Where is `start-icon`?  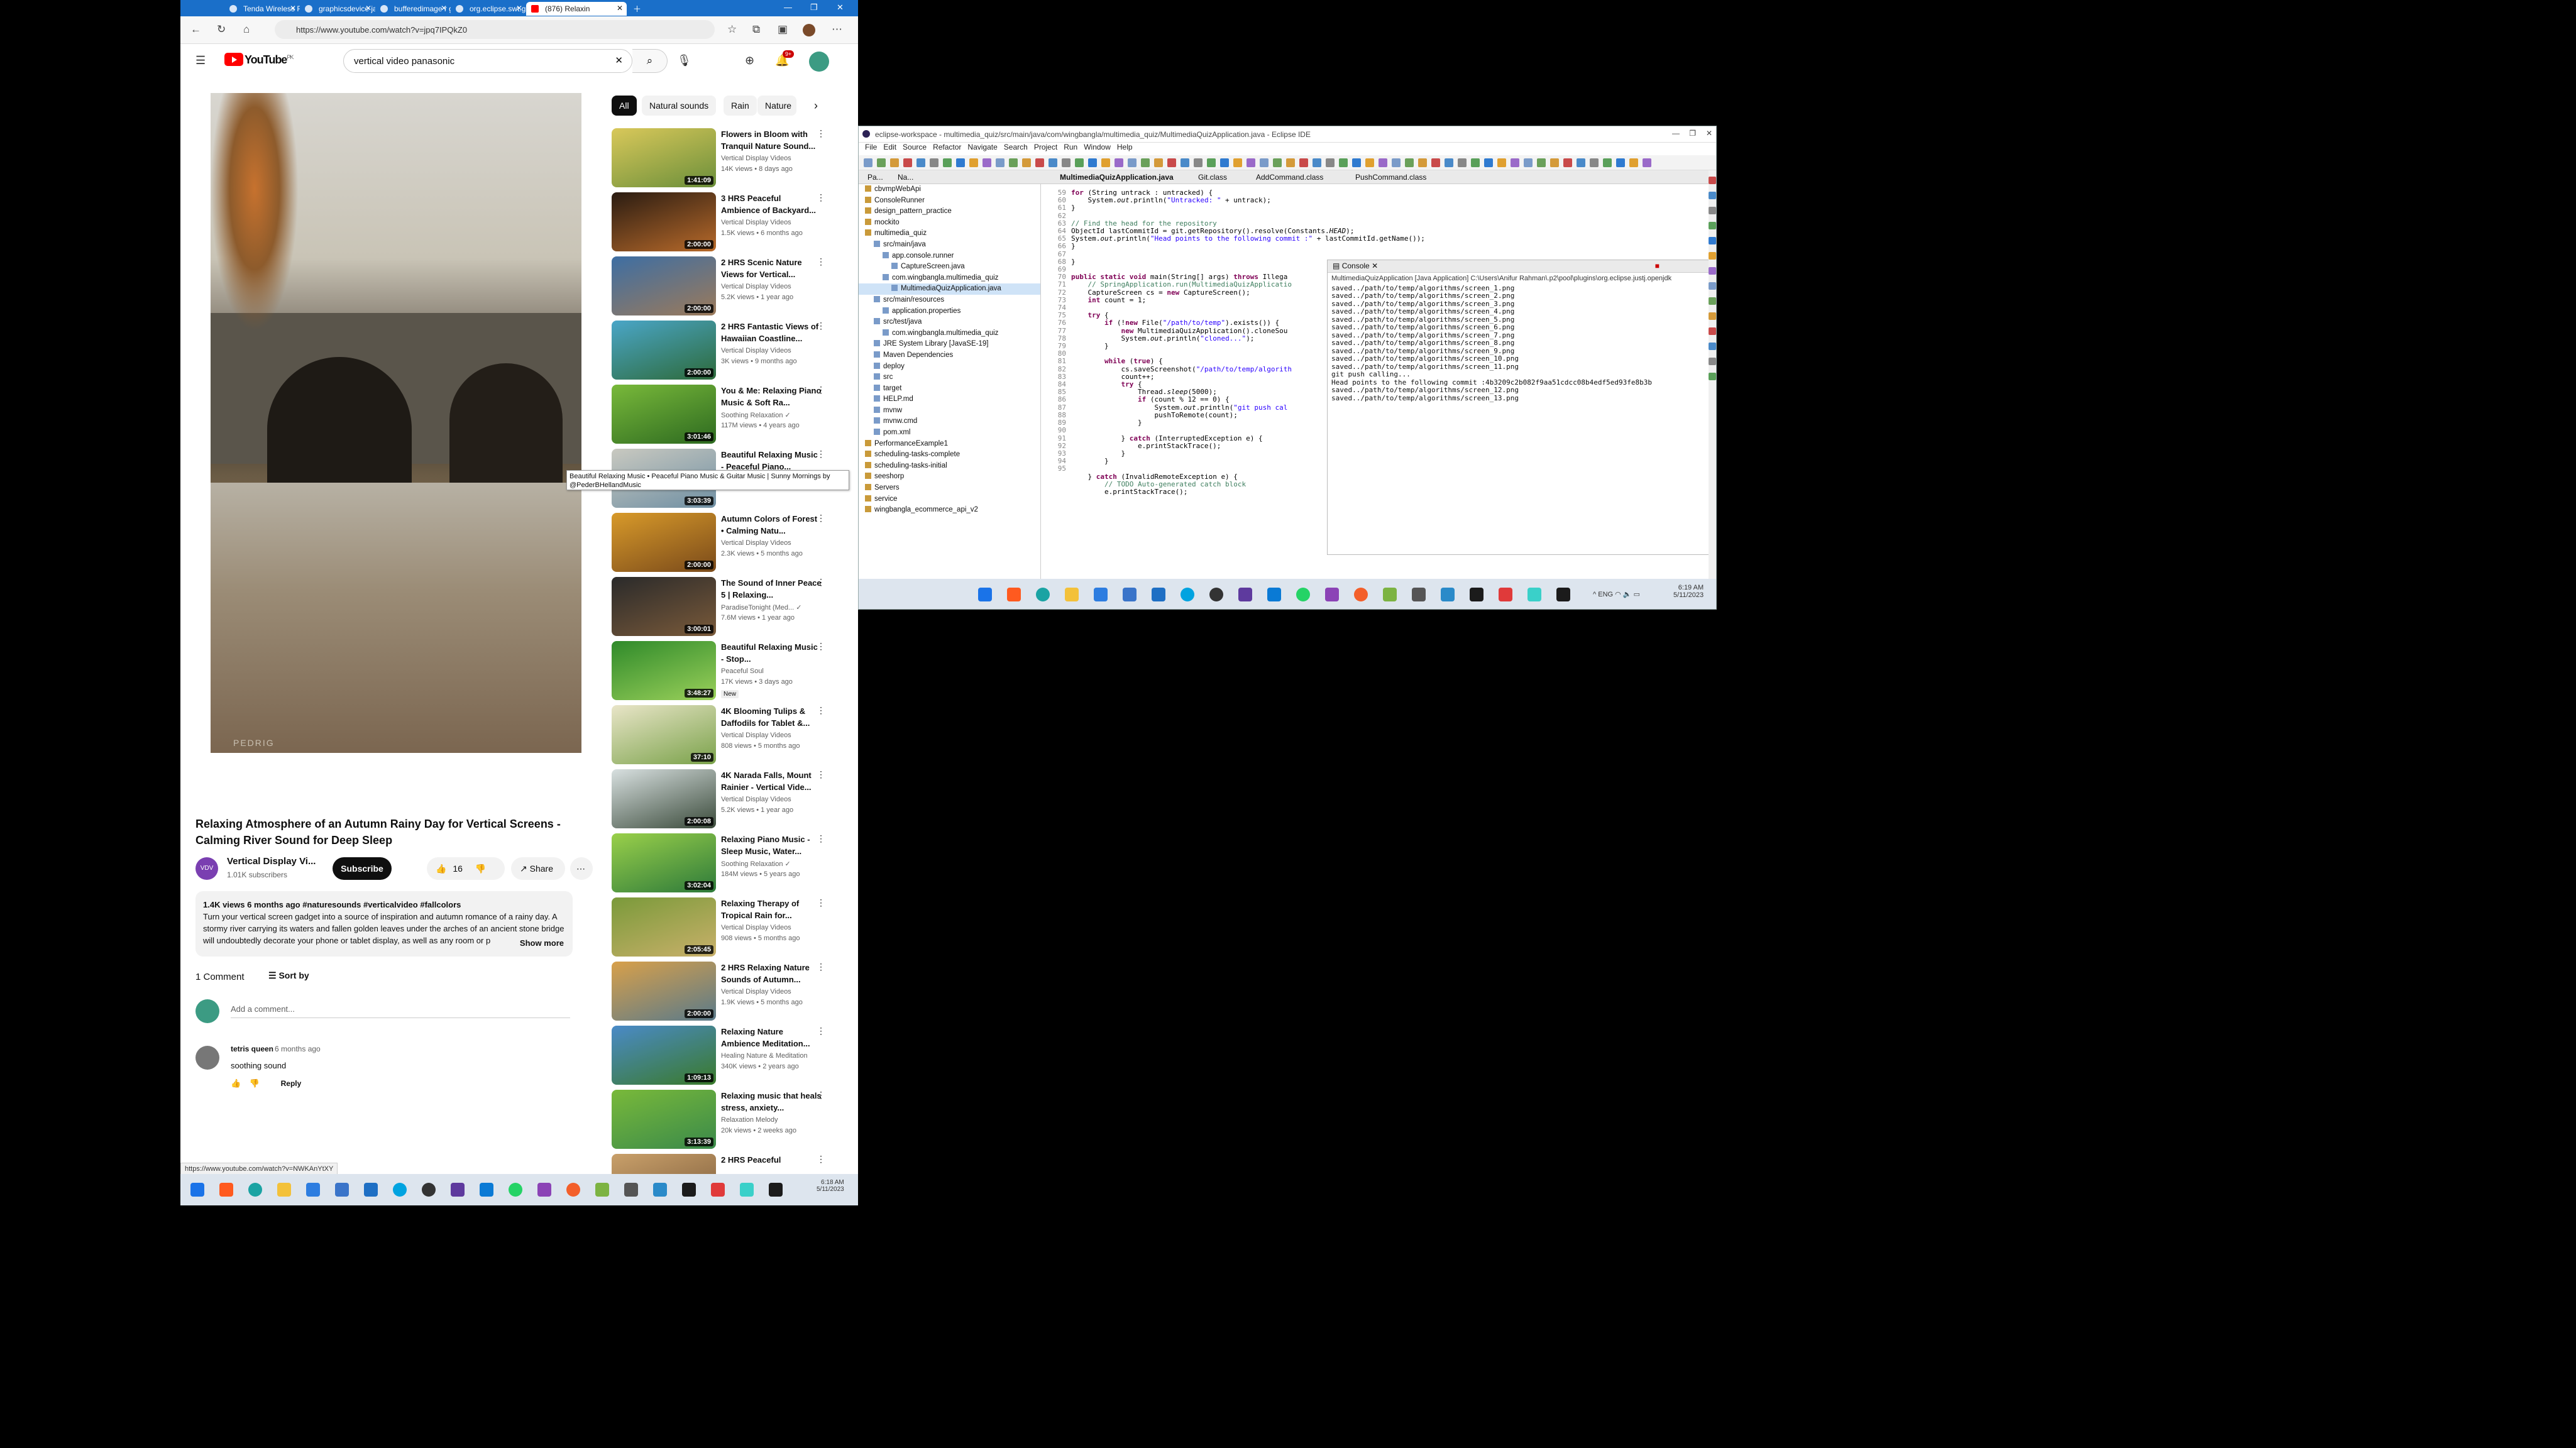
start-icon is located at coordinates (985, 594).